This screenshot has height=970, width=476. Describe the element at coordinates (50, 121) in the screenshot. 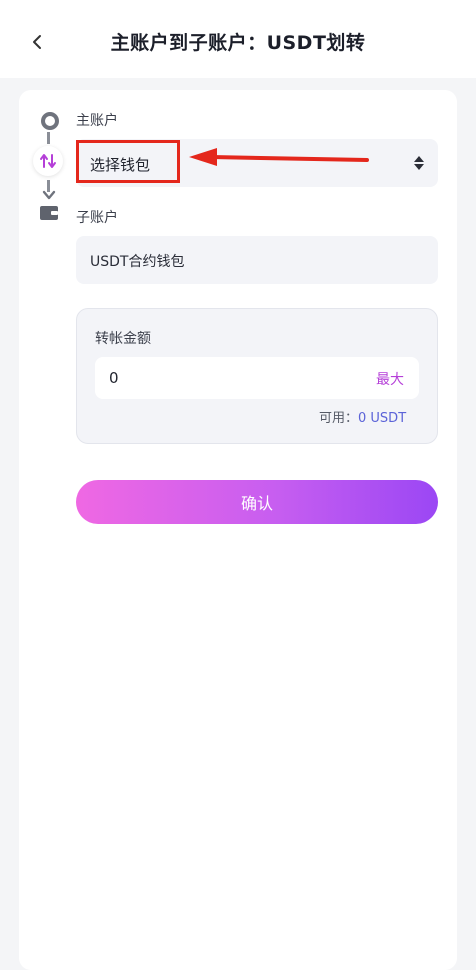

I see `source-dot-icon` at that location.